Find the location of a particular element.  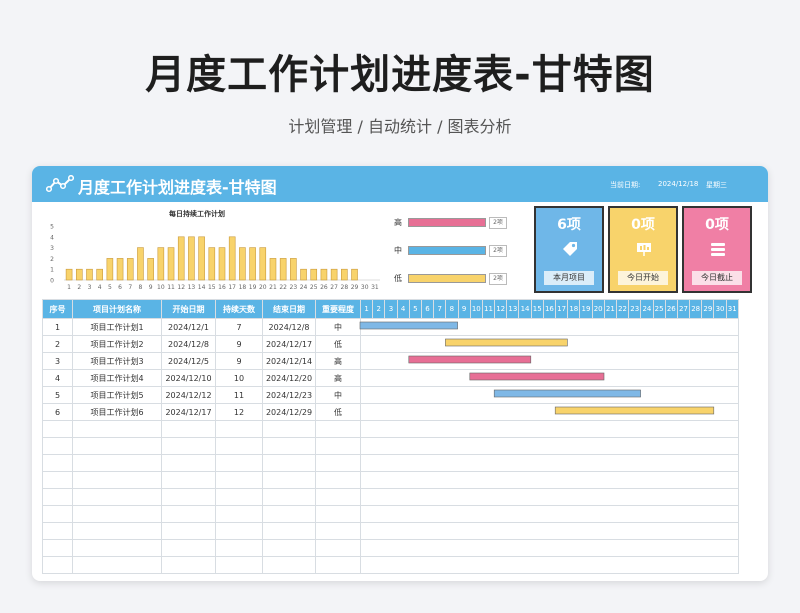

page-title: 月度工作计划进度表-甘特图 is located at coordinates (400, 75).